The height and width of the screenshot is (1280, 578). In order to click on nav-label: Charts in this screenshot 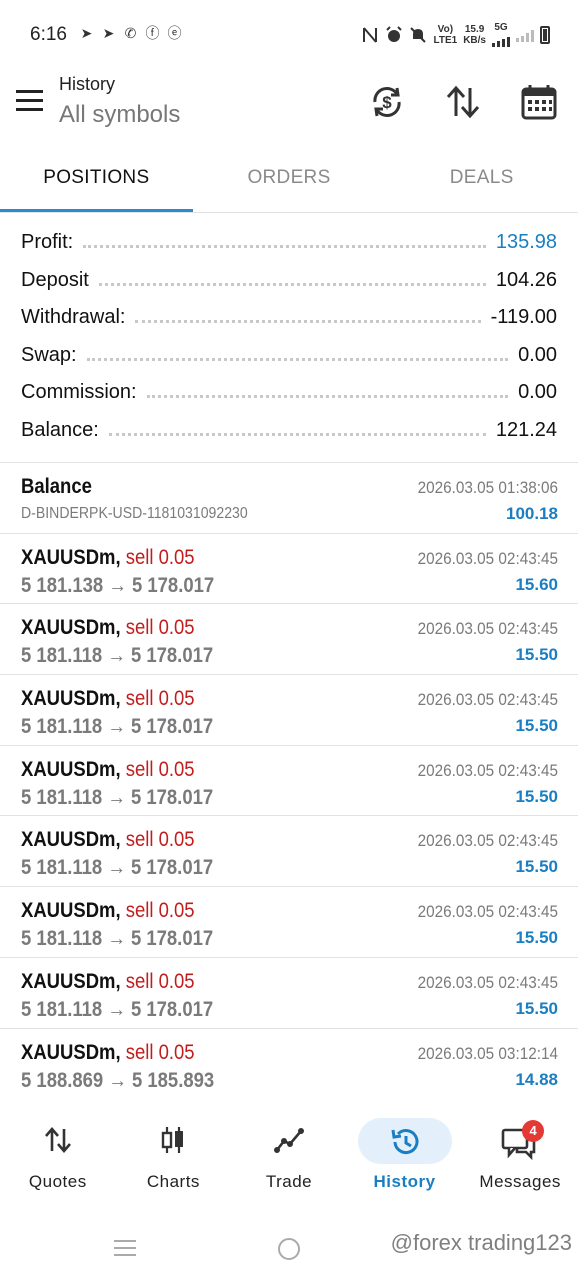, I will do `click(173, 1181)`.